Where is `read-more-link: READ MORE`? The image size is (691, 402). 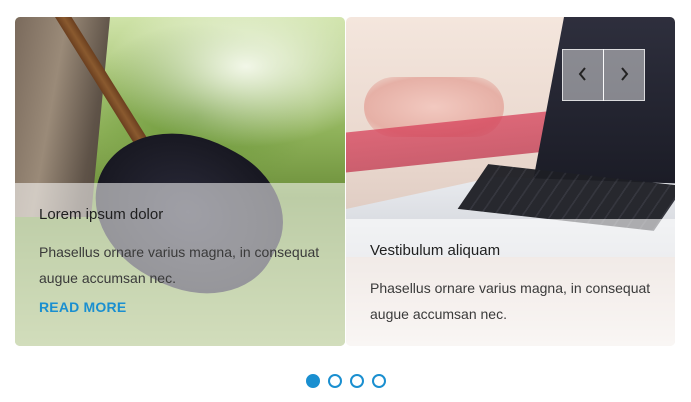 read-more-link: READ MORE is located at coordinates (82, 307).